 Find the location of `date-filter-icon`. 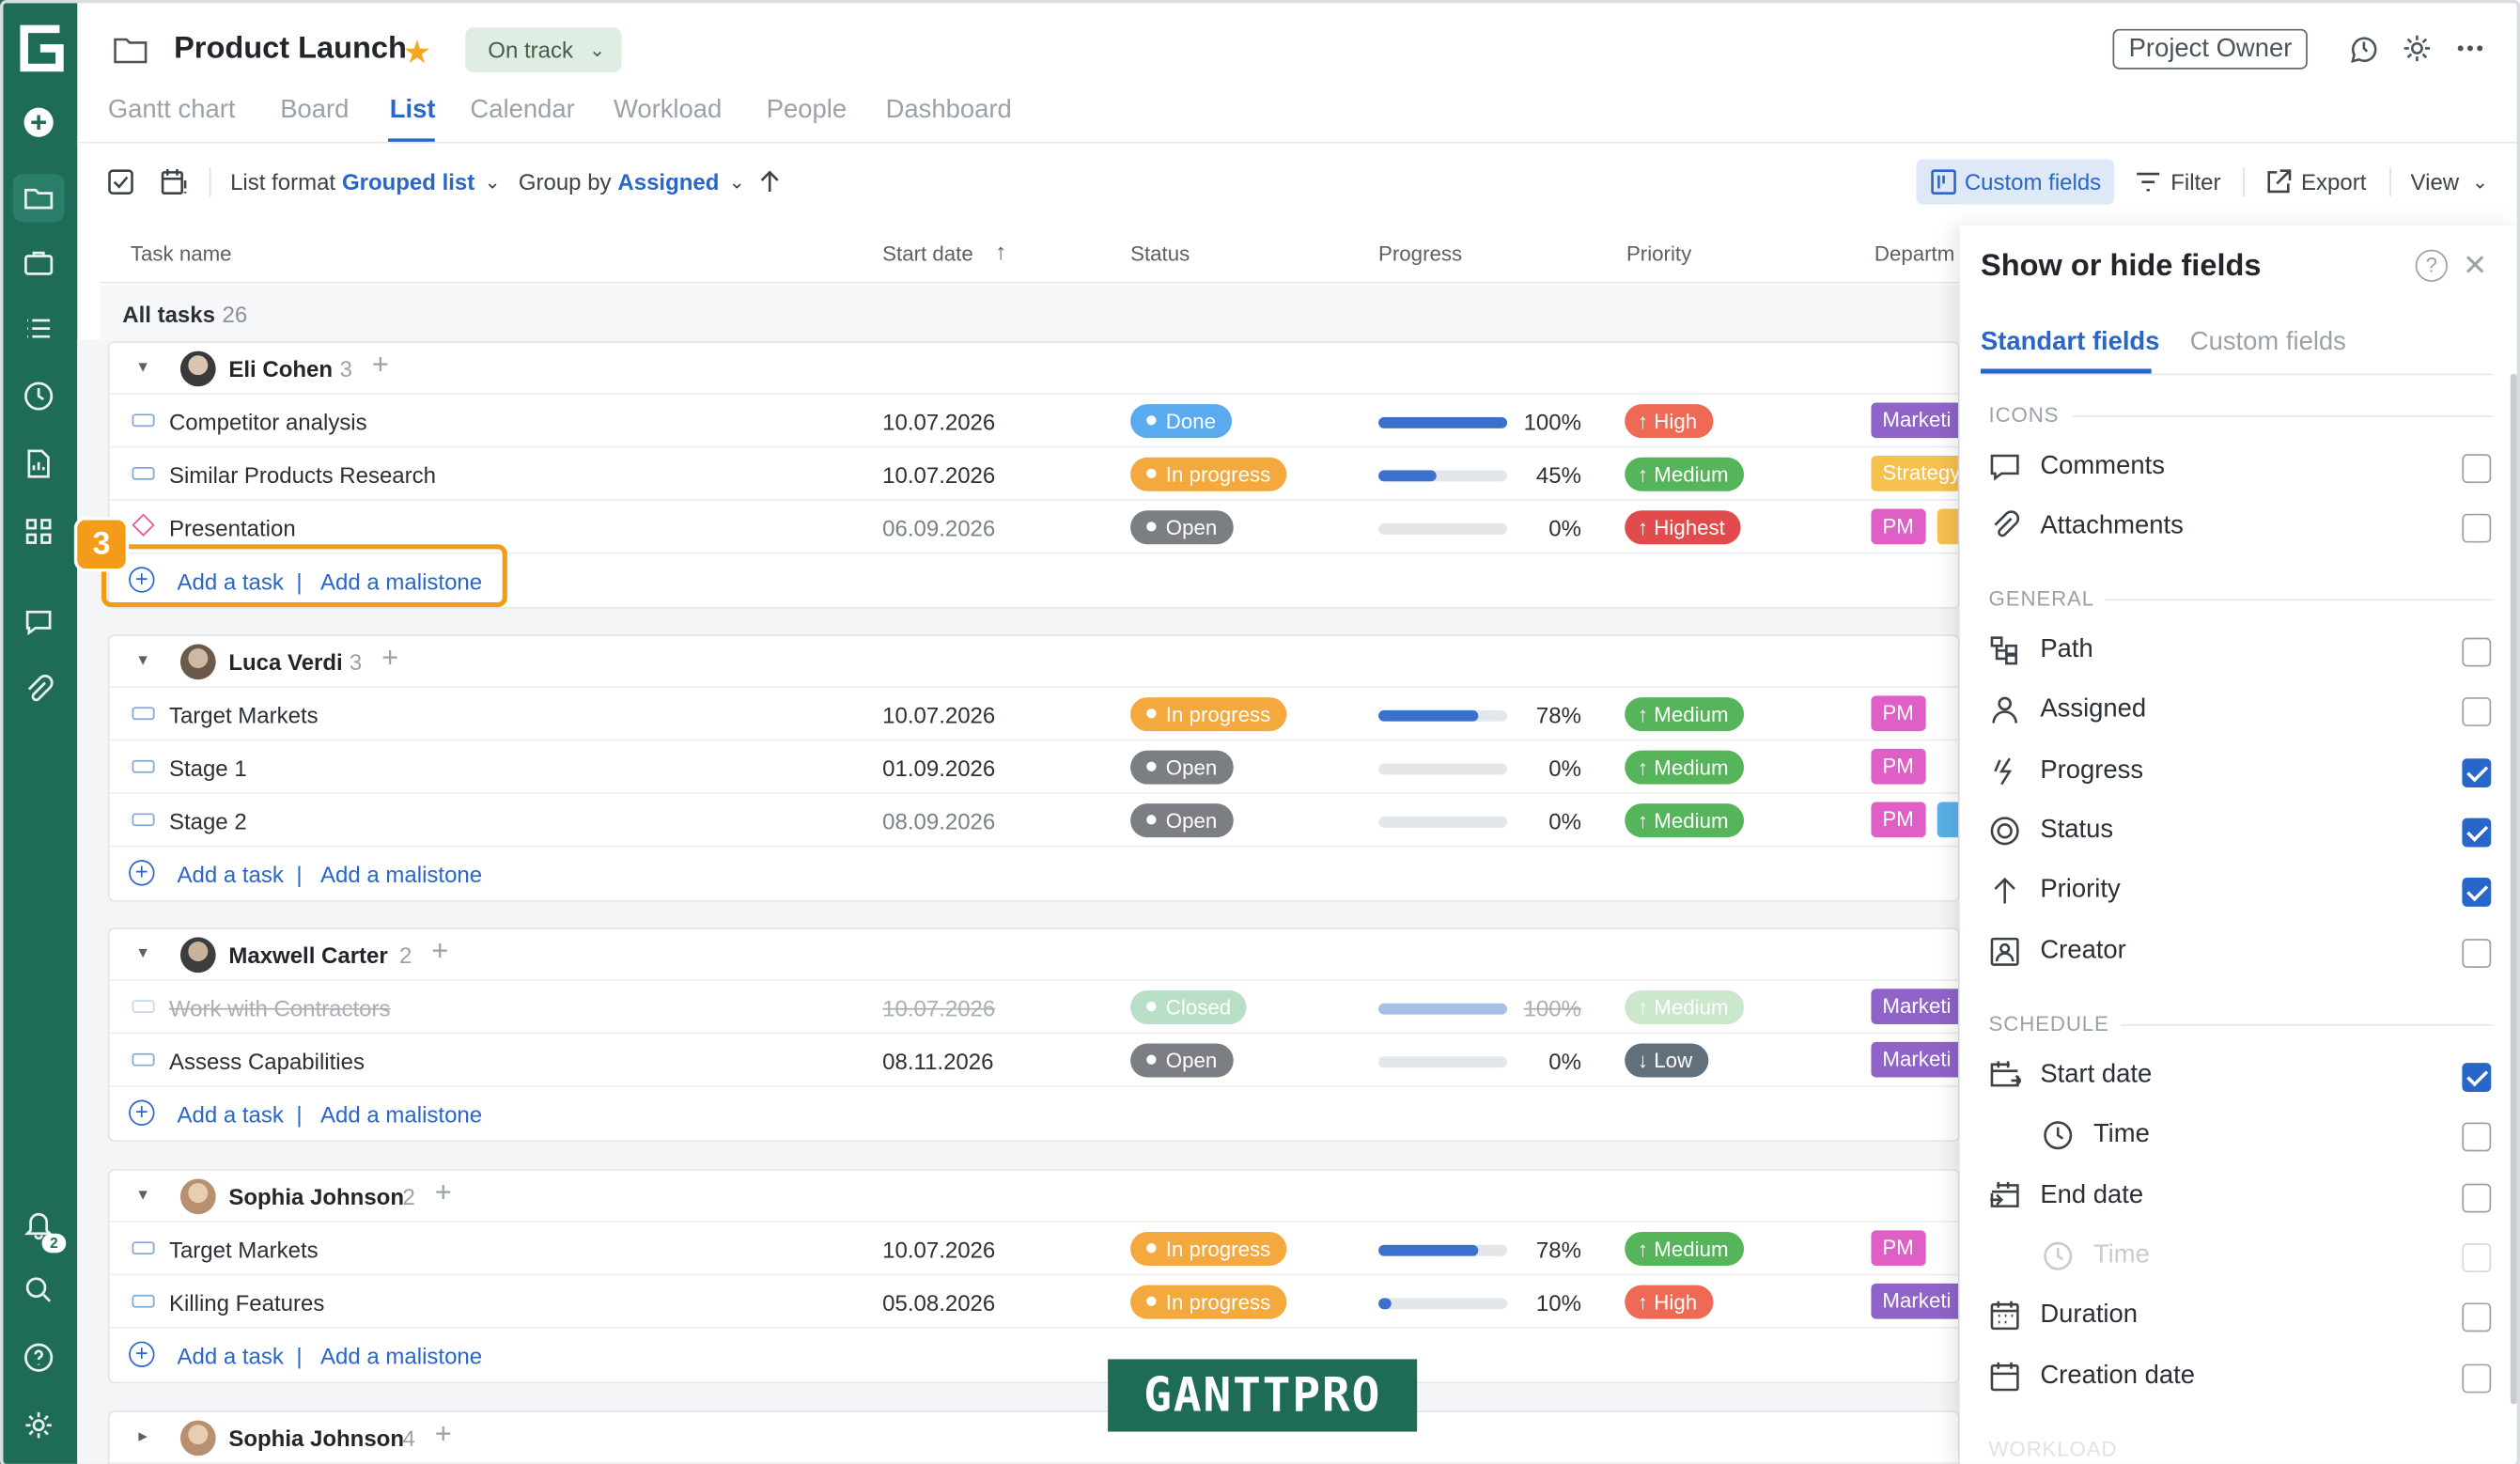

date-filter-icon is located at coordinates (174, 183).